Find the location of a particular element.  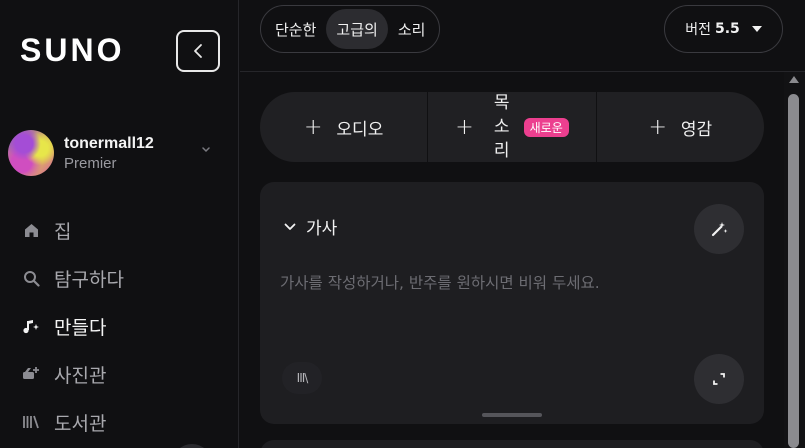

add-inspiration-button: + 영감 is located at coordinates (679, 127).